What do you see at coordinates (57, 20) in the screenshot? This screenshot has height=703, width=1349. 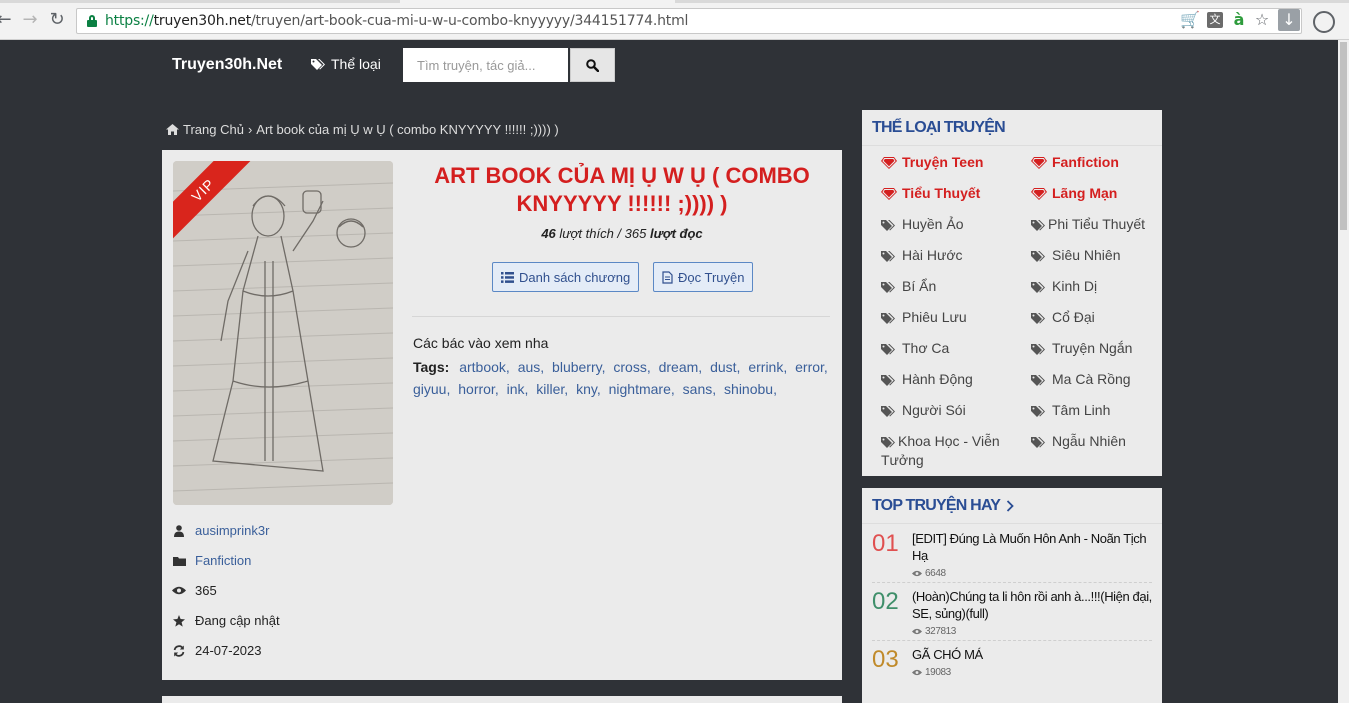 I see `reload-icon: ↻` at bounding box center [57, 20].